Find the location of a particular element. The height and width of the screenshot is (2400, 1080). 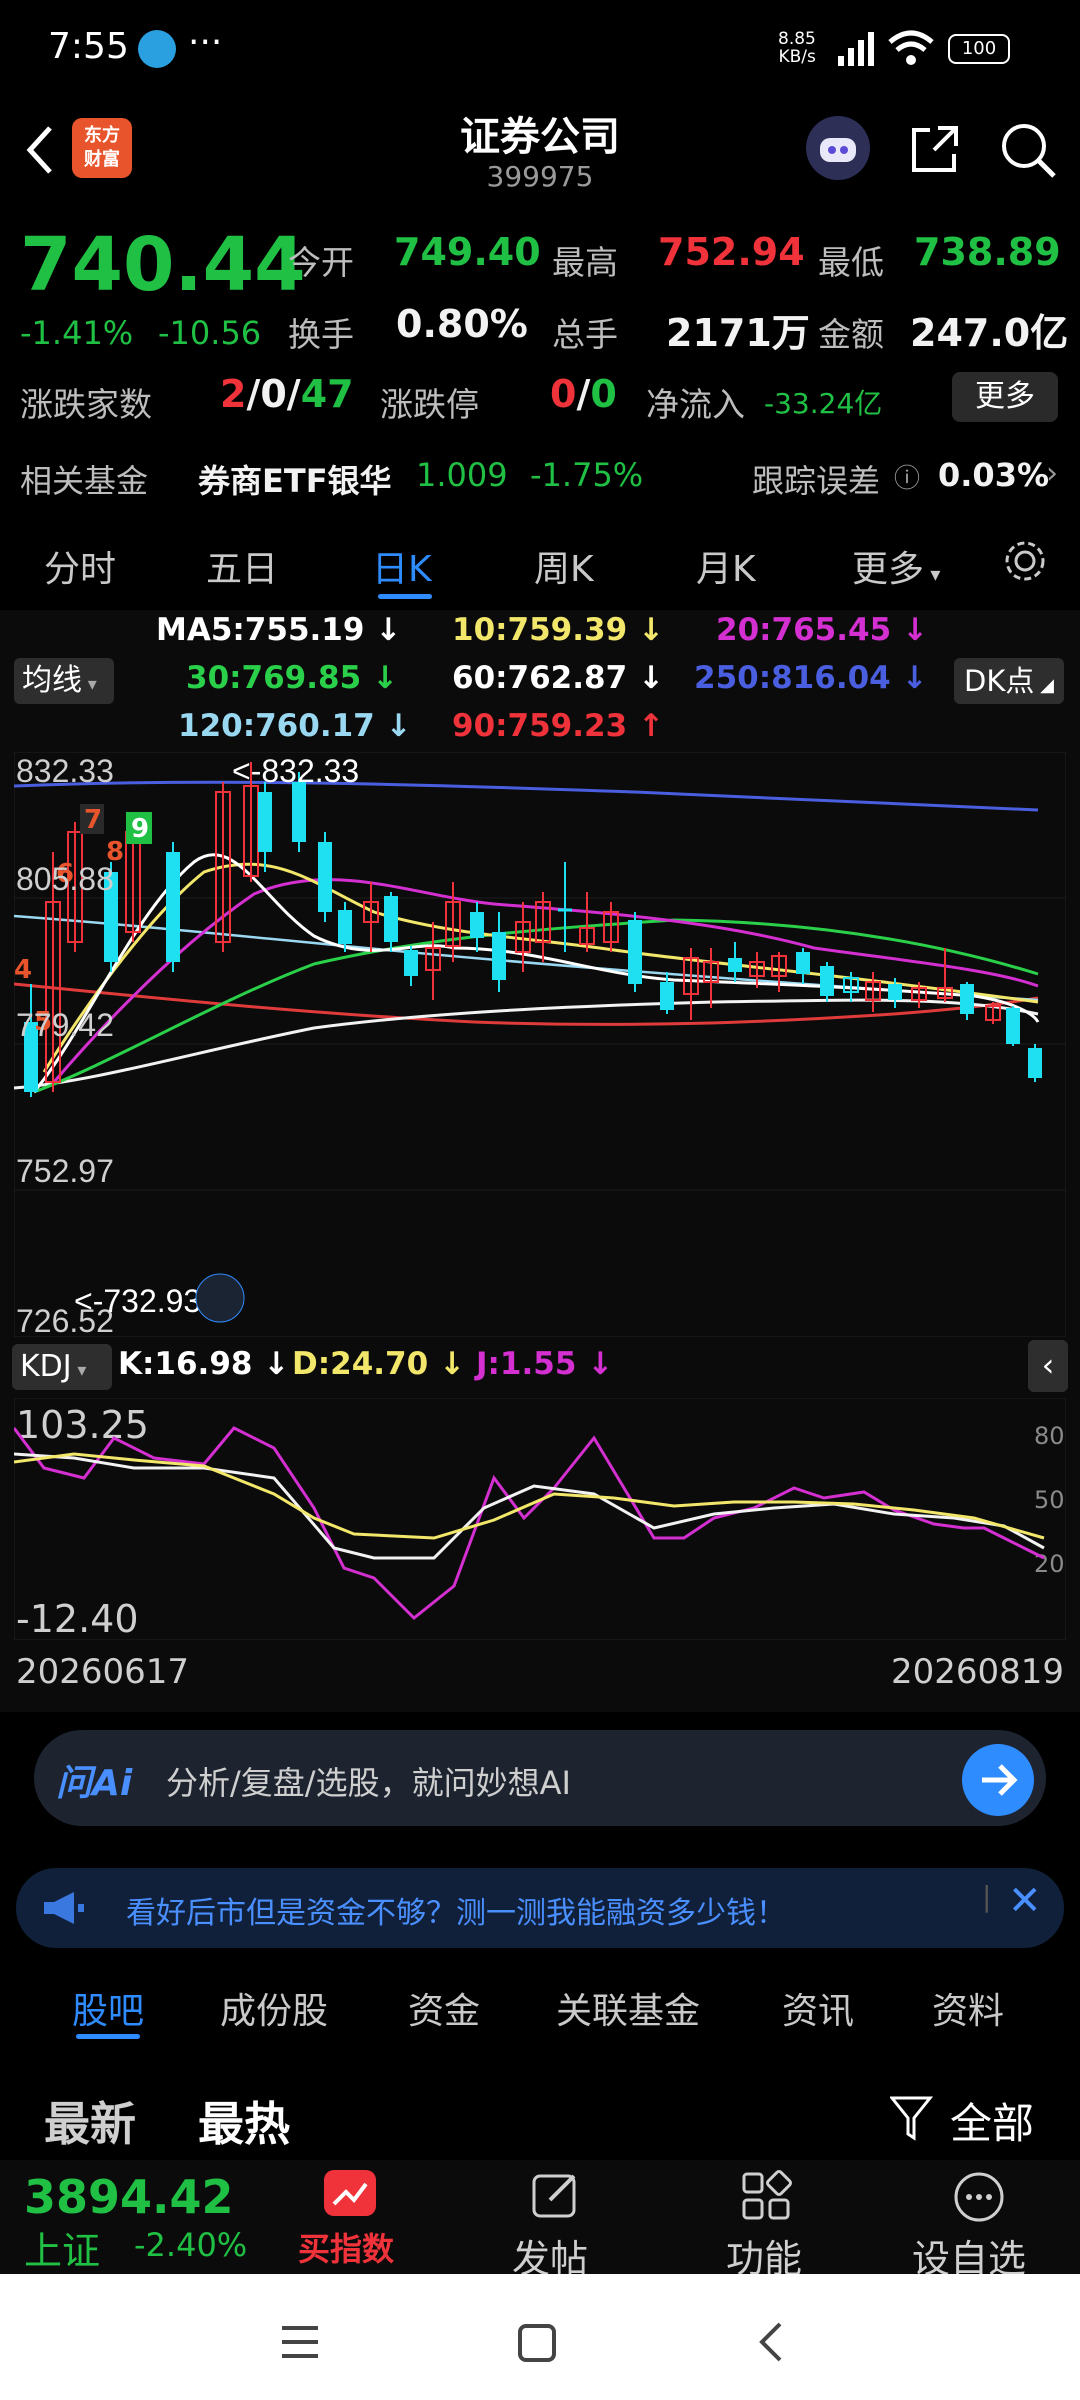

index-value: 3894.42 is located at coordinates (129, 2197).